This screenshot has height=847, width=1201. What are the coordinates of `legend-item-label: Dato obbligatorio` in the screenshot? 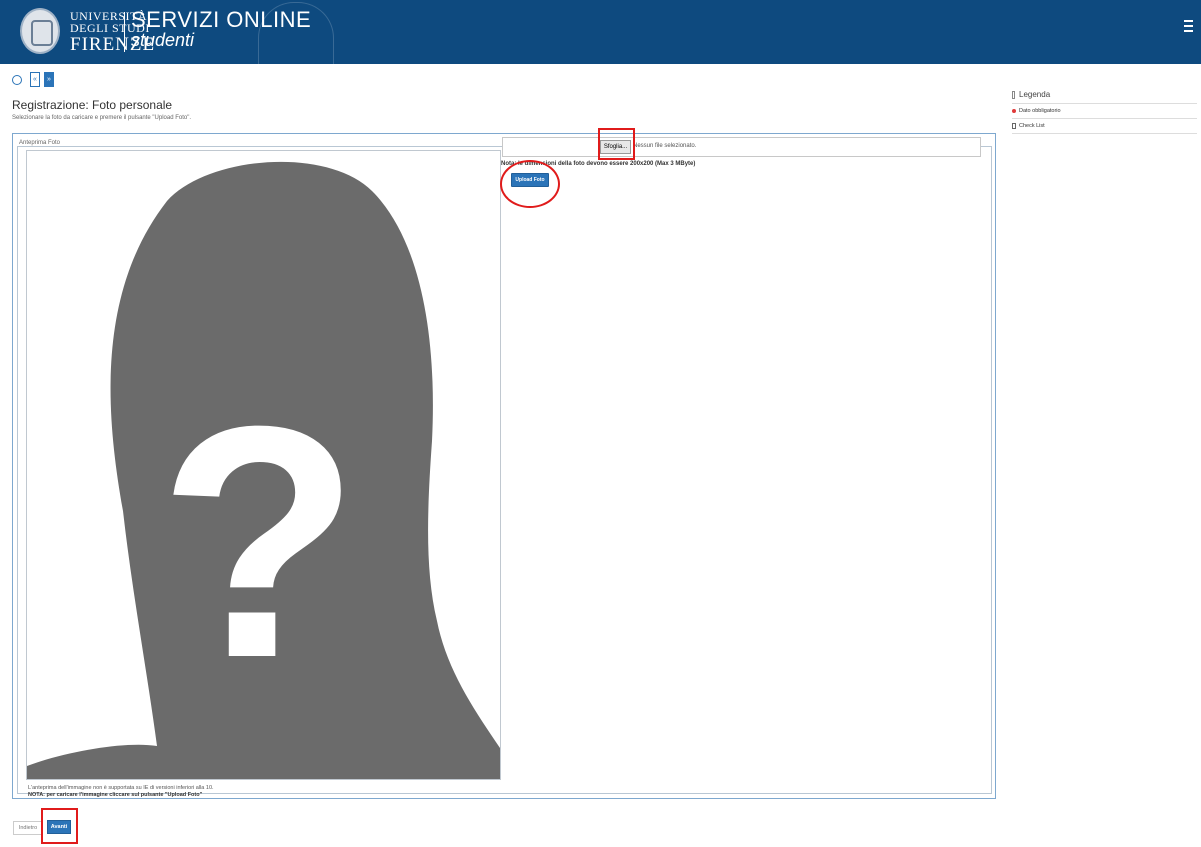 It's located at (1040, 111).